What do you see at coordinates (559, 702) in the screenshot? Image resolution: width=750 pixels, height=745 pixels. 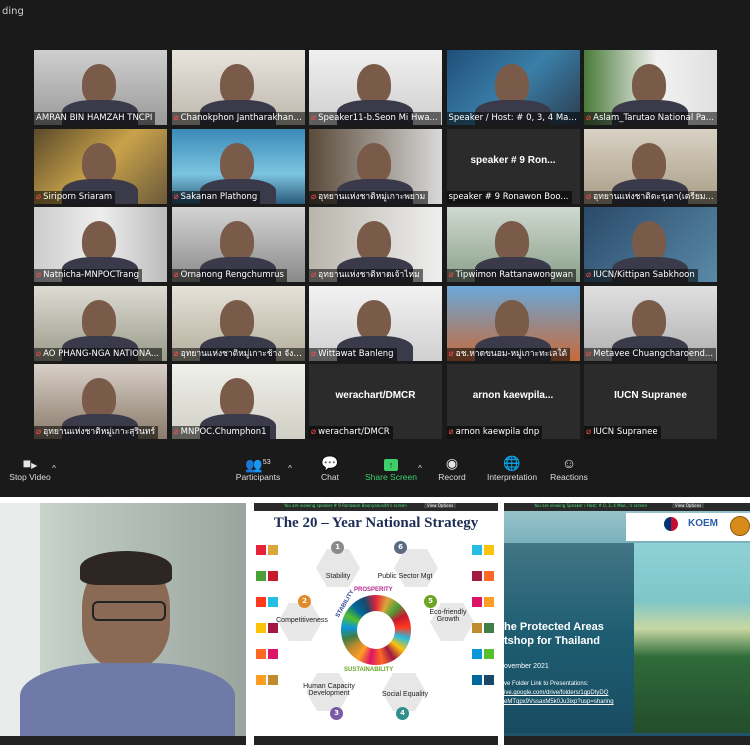 I see `drive-link-cont: eMTqpx9VssaxM5k0Ju3ixp?usp=sharing` at bounding box center [559, 702].